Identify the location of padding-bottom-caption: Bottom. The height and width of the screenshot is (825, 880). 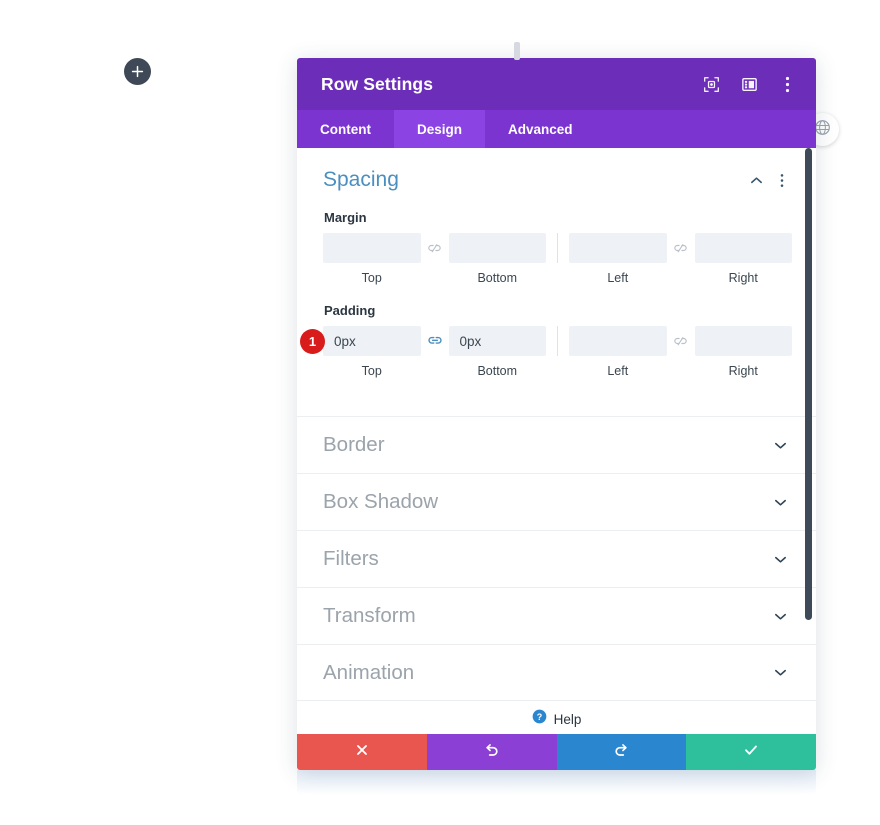
(497, 371).